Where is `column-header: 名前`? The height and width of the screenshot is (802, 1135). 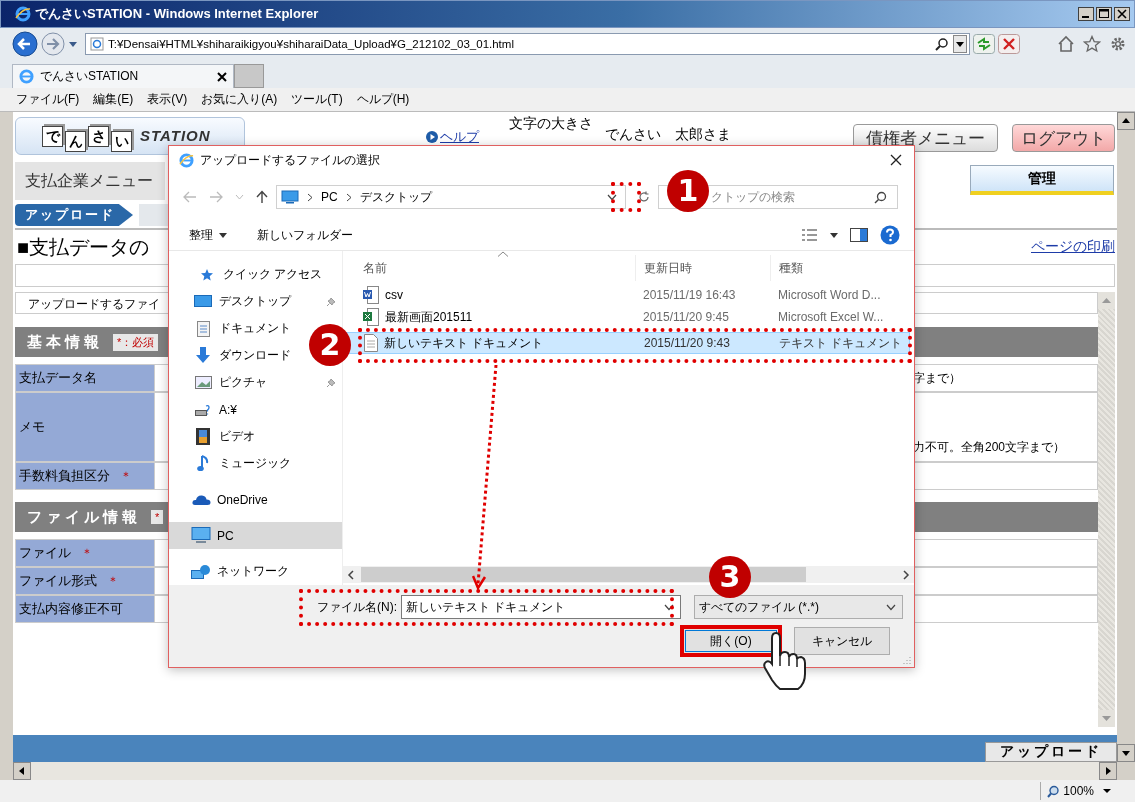
column-header: 名前 is located at coordinates (489, 268).